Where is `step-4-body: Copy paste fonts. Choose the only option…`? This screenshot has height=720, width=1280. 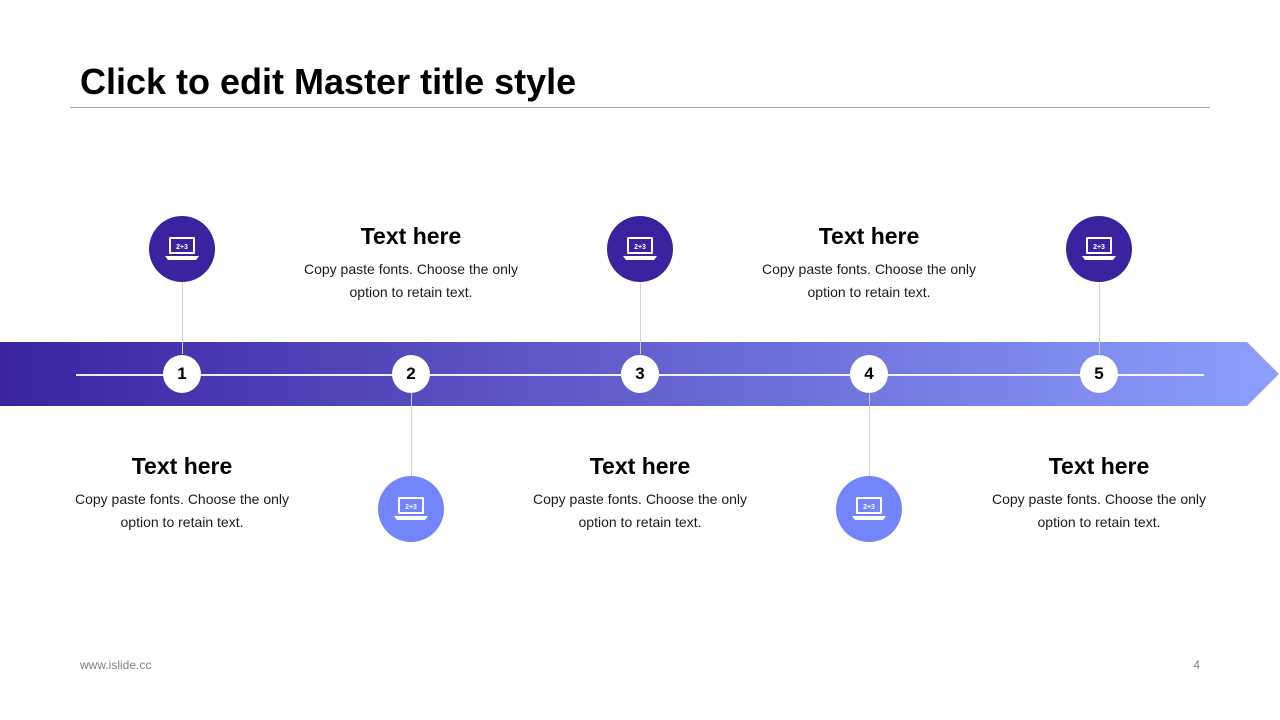
step-4-body: Copy paste fonts. Choose the only option… is located at coordinates (869, 280).